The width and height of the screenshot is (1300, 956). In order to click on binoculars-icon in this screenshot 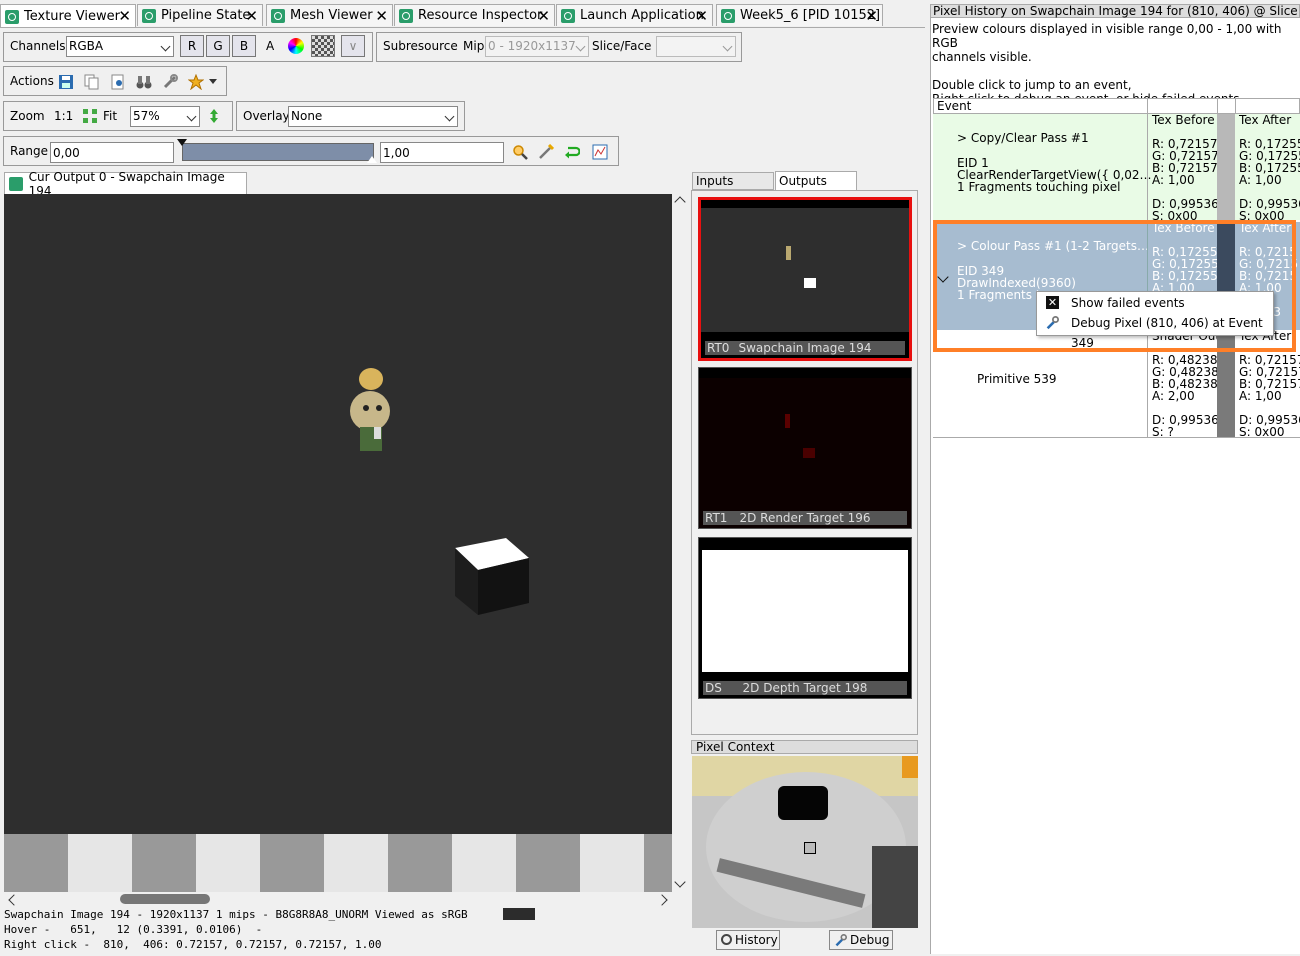, I will do `click(144, 82)`.